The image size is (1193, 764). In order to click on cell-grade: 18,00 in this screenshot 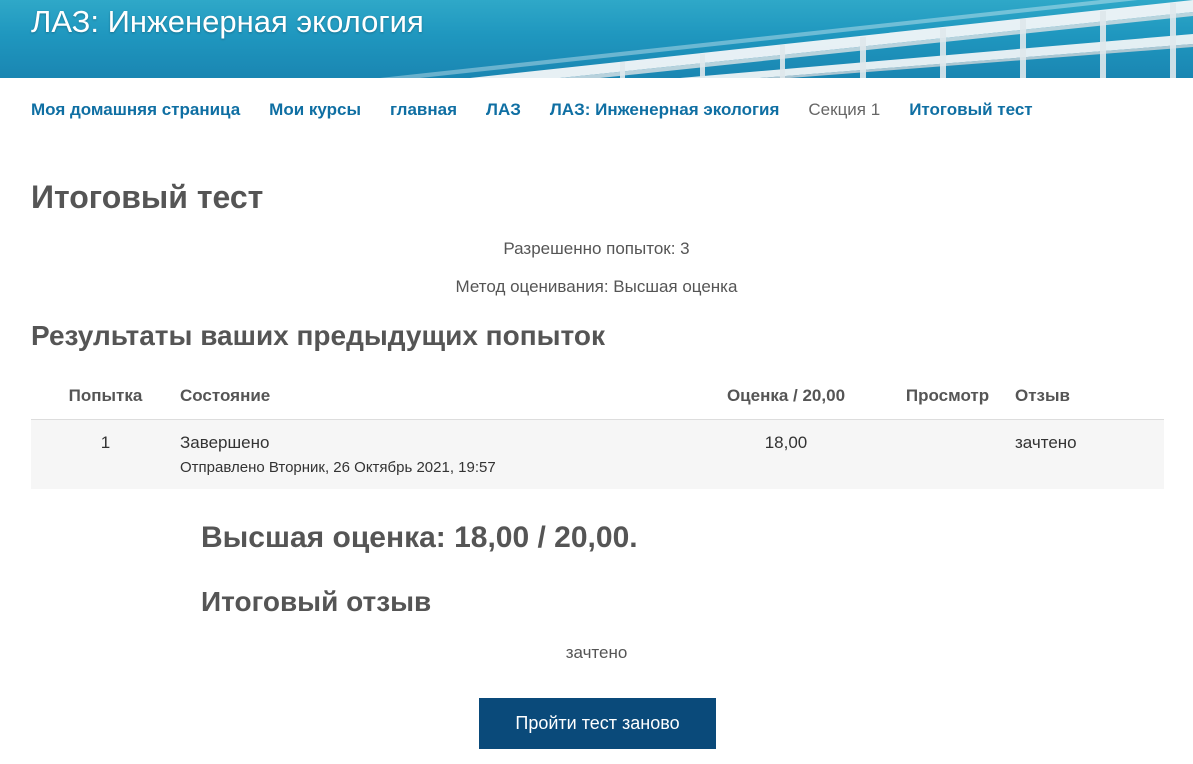, I will do `click(786, 454)`.